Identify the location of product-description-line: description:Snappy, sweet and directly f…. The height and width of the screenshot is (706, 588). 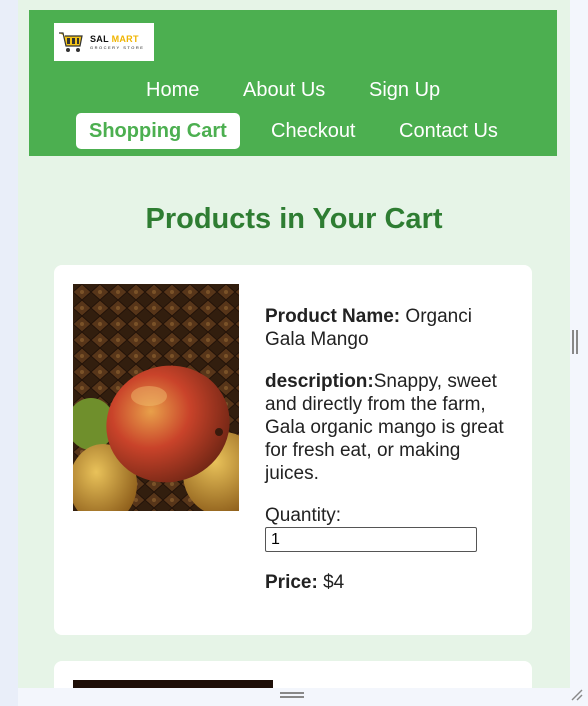
(390, 427).